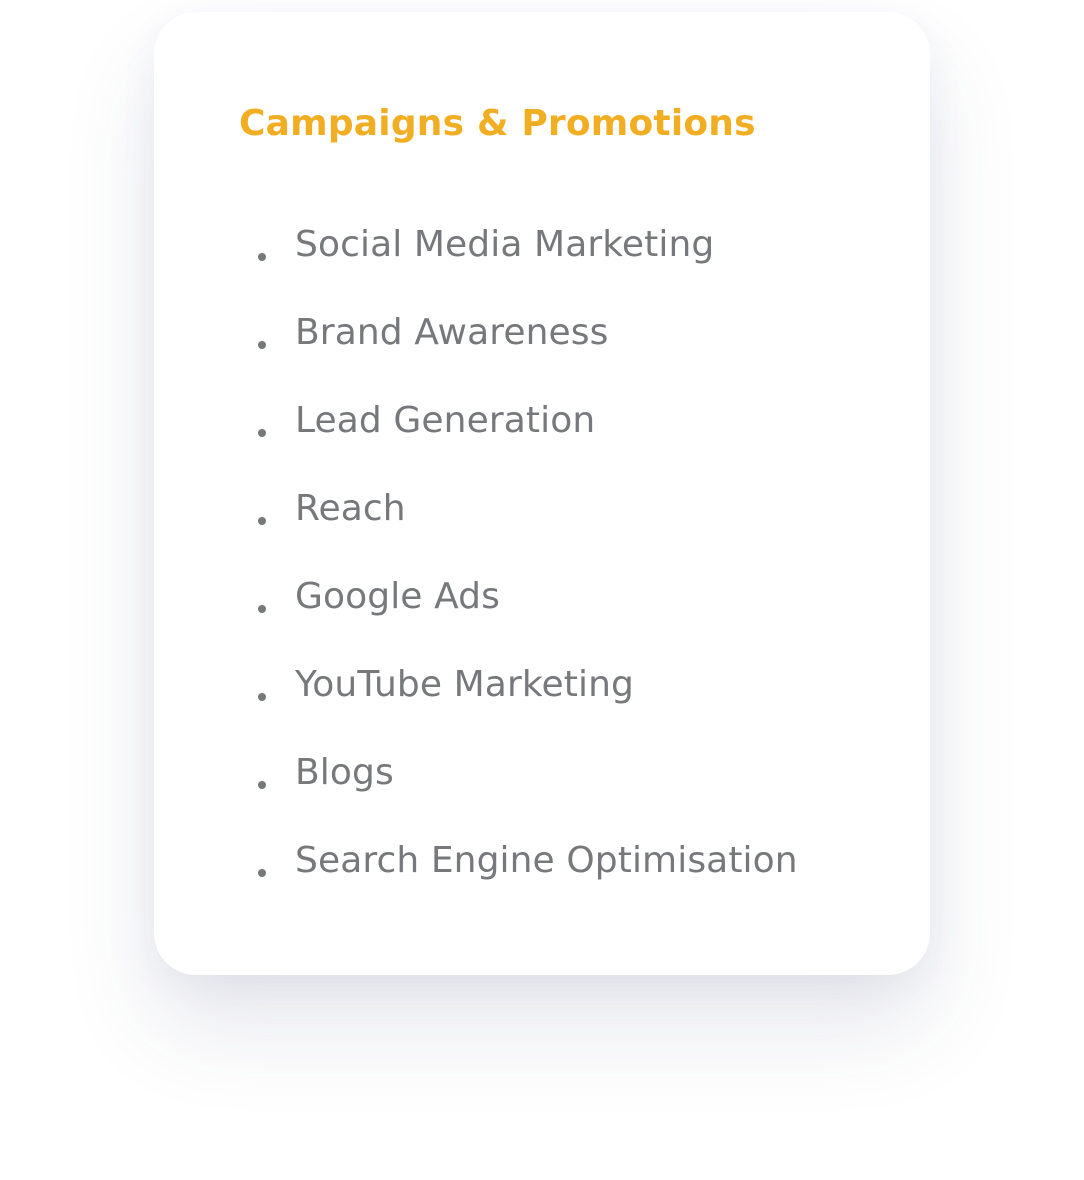  Describe the element at coordinates (528, 354) in the screenshot. I see `list-item: Brand Awareness` at that location.